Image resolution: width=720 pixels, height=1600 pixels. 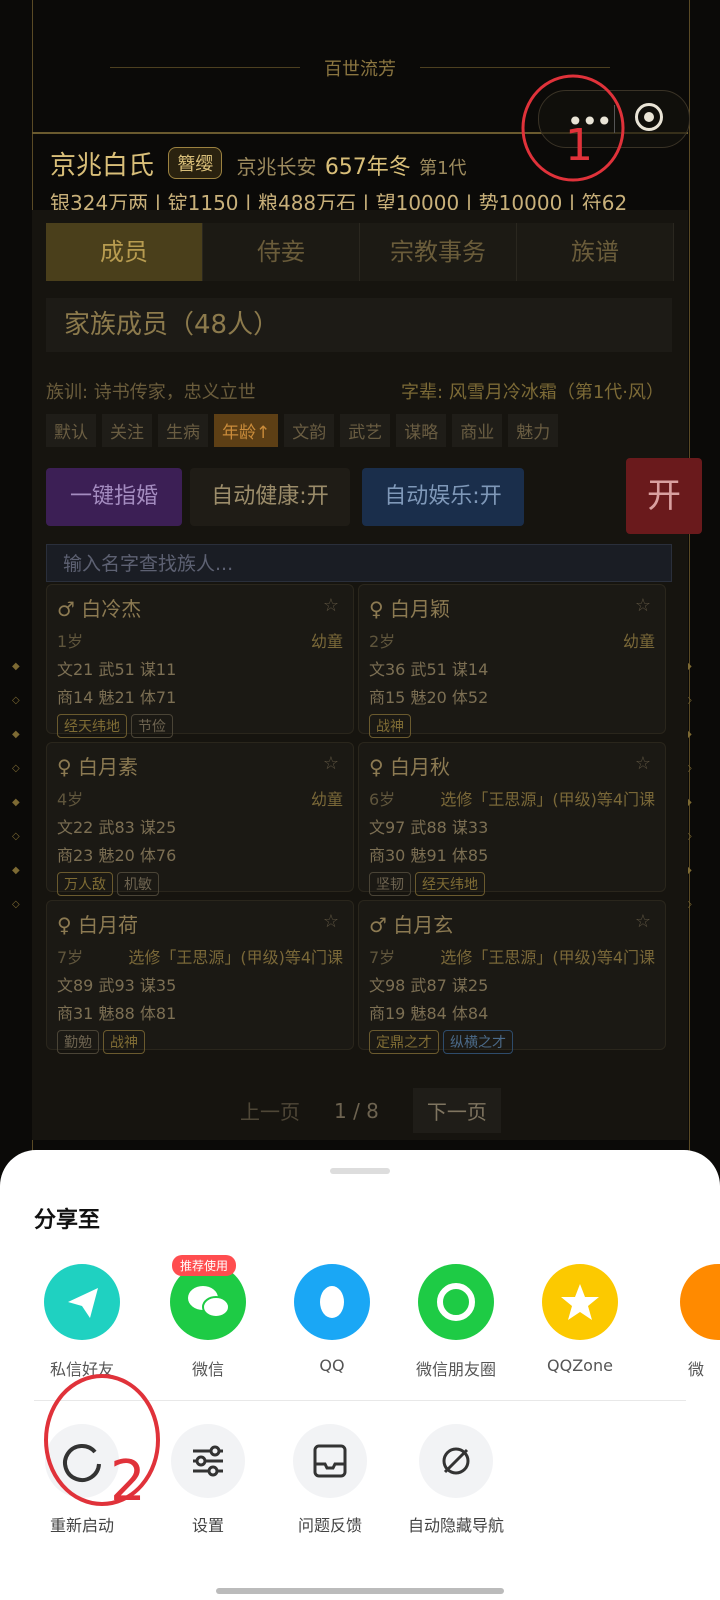 I want to click on sort-sick: 生病, so click(x=183, y=430).